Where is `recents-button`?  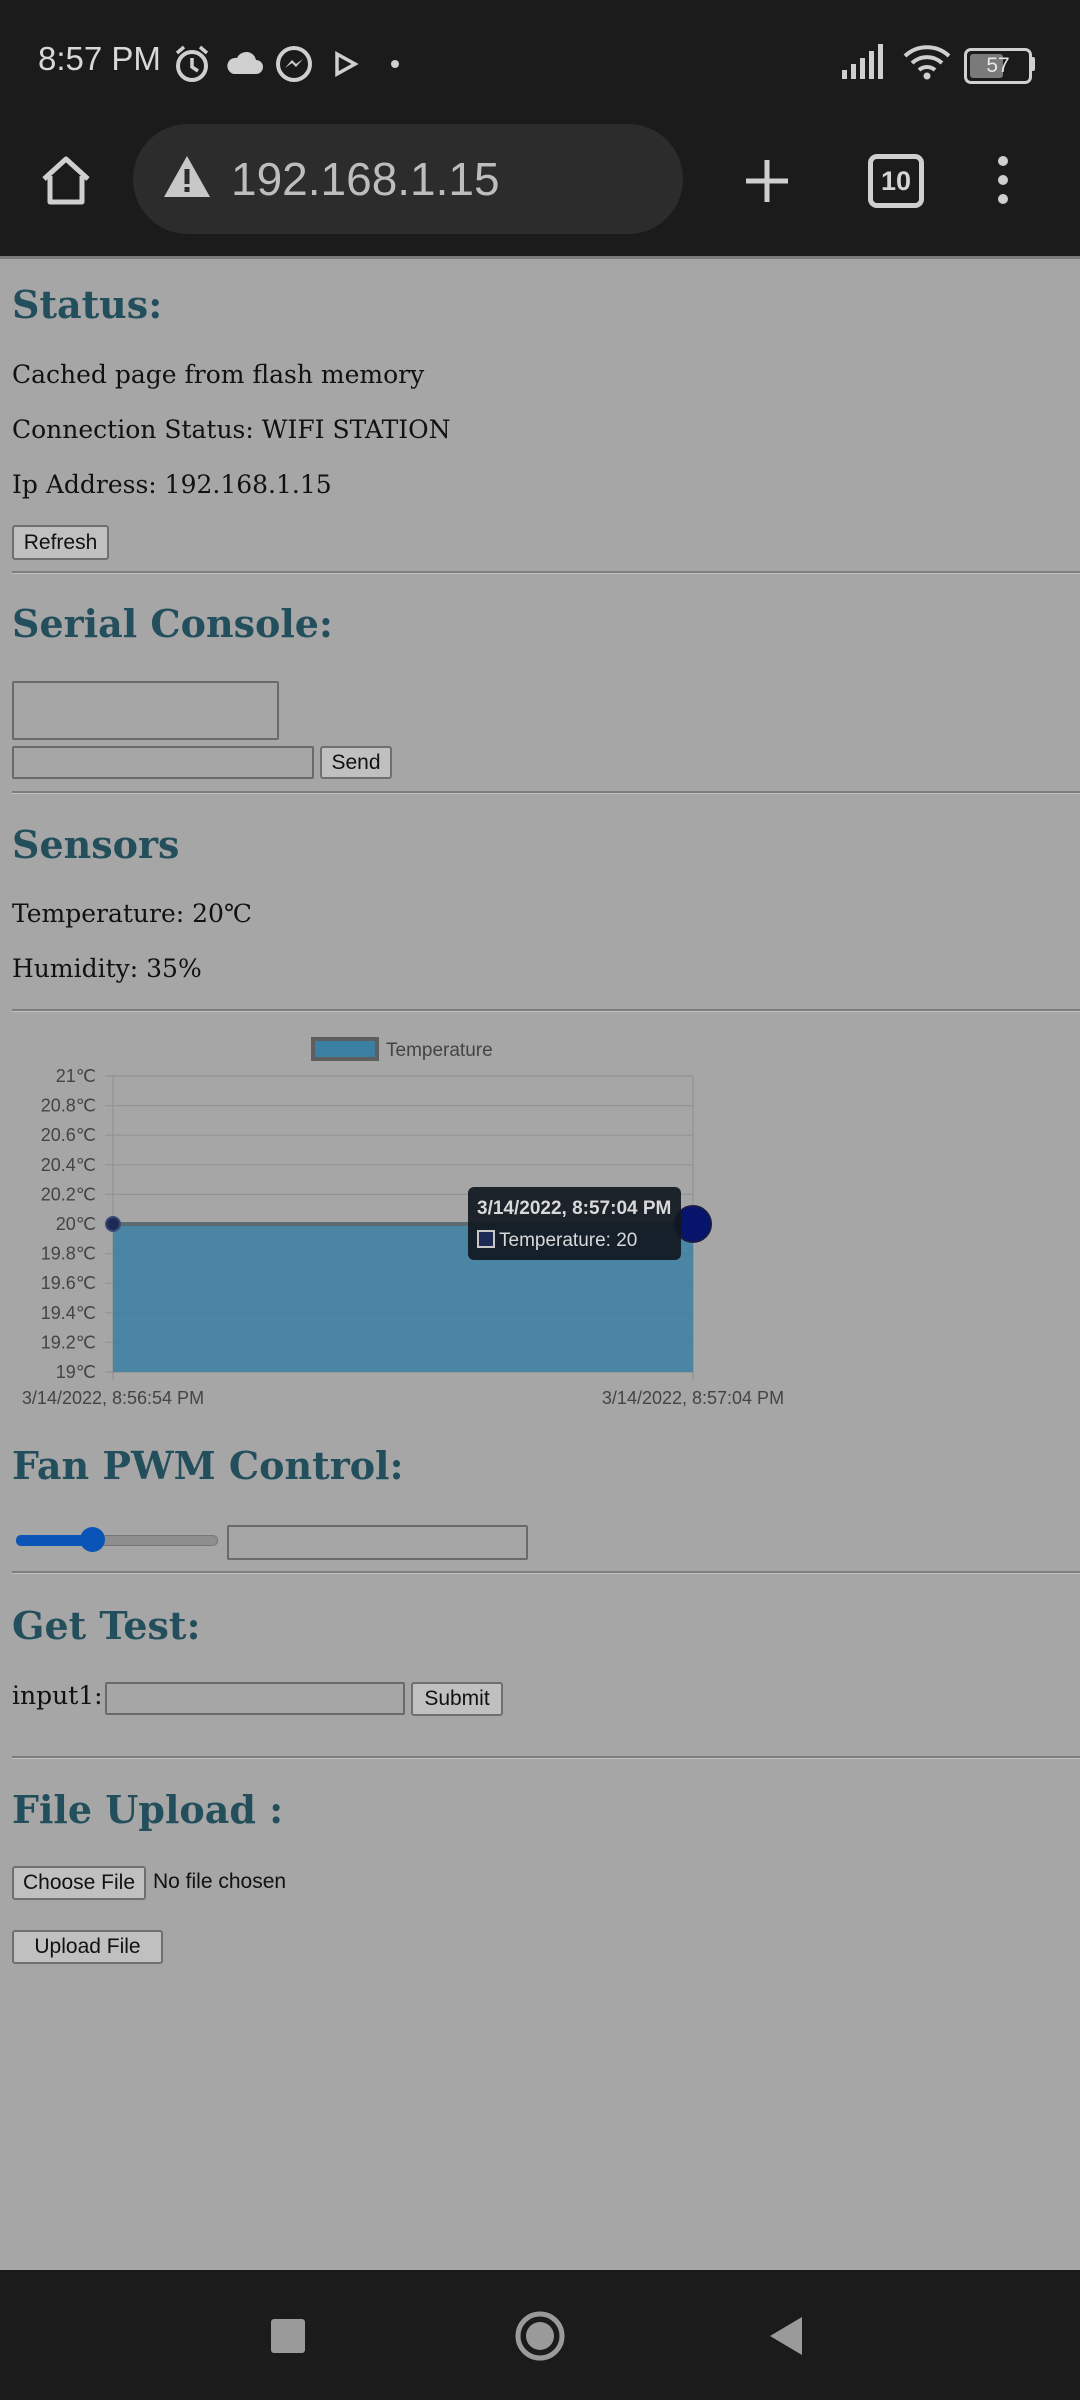 recents-button is located at coordinates (288, 2336).